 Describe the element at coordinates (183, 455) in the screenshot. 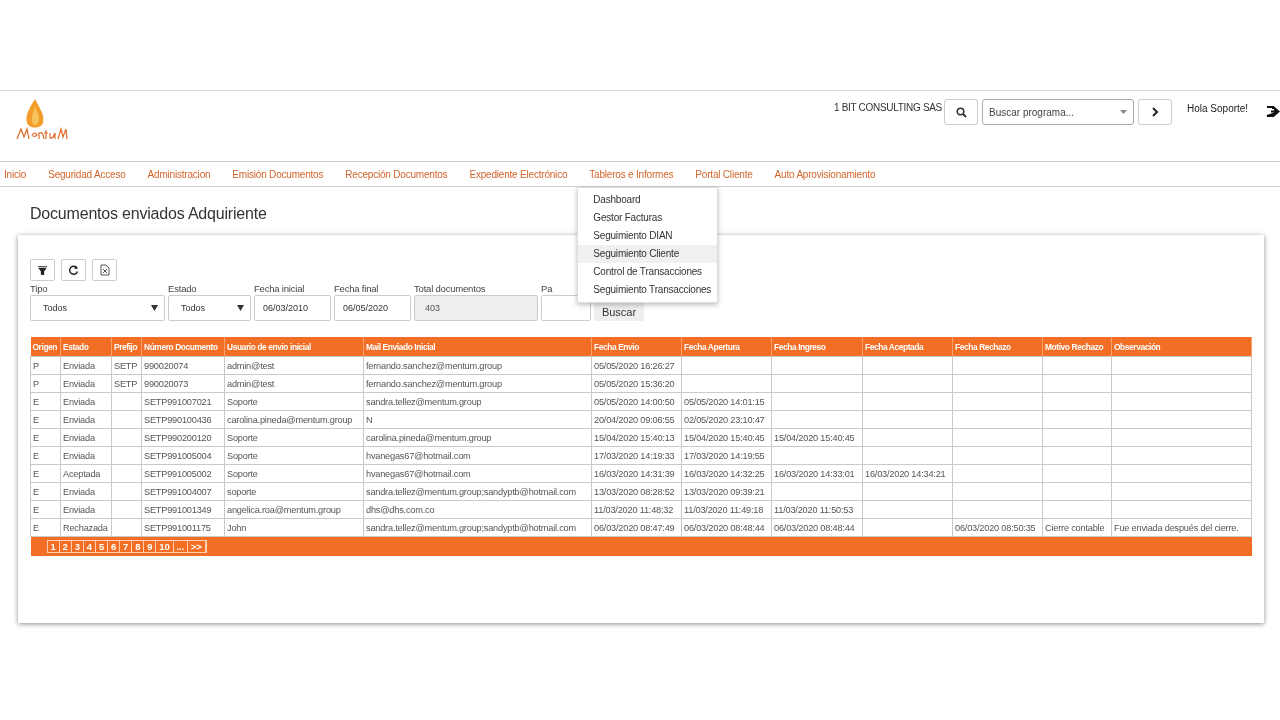

I see `table-cell: SETP991005004` at that location.